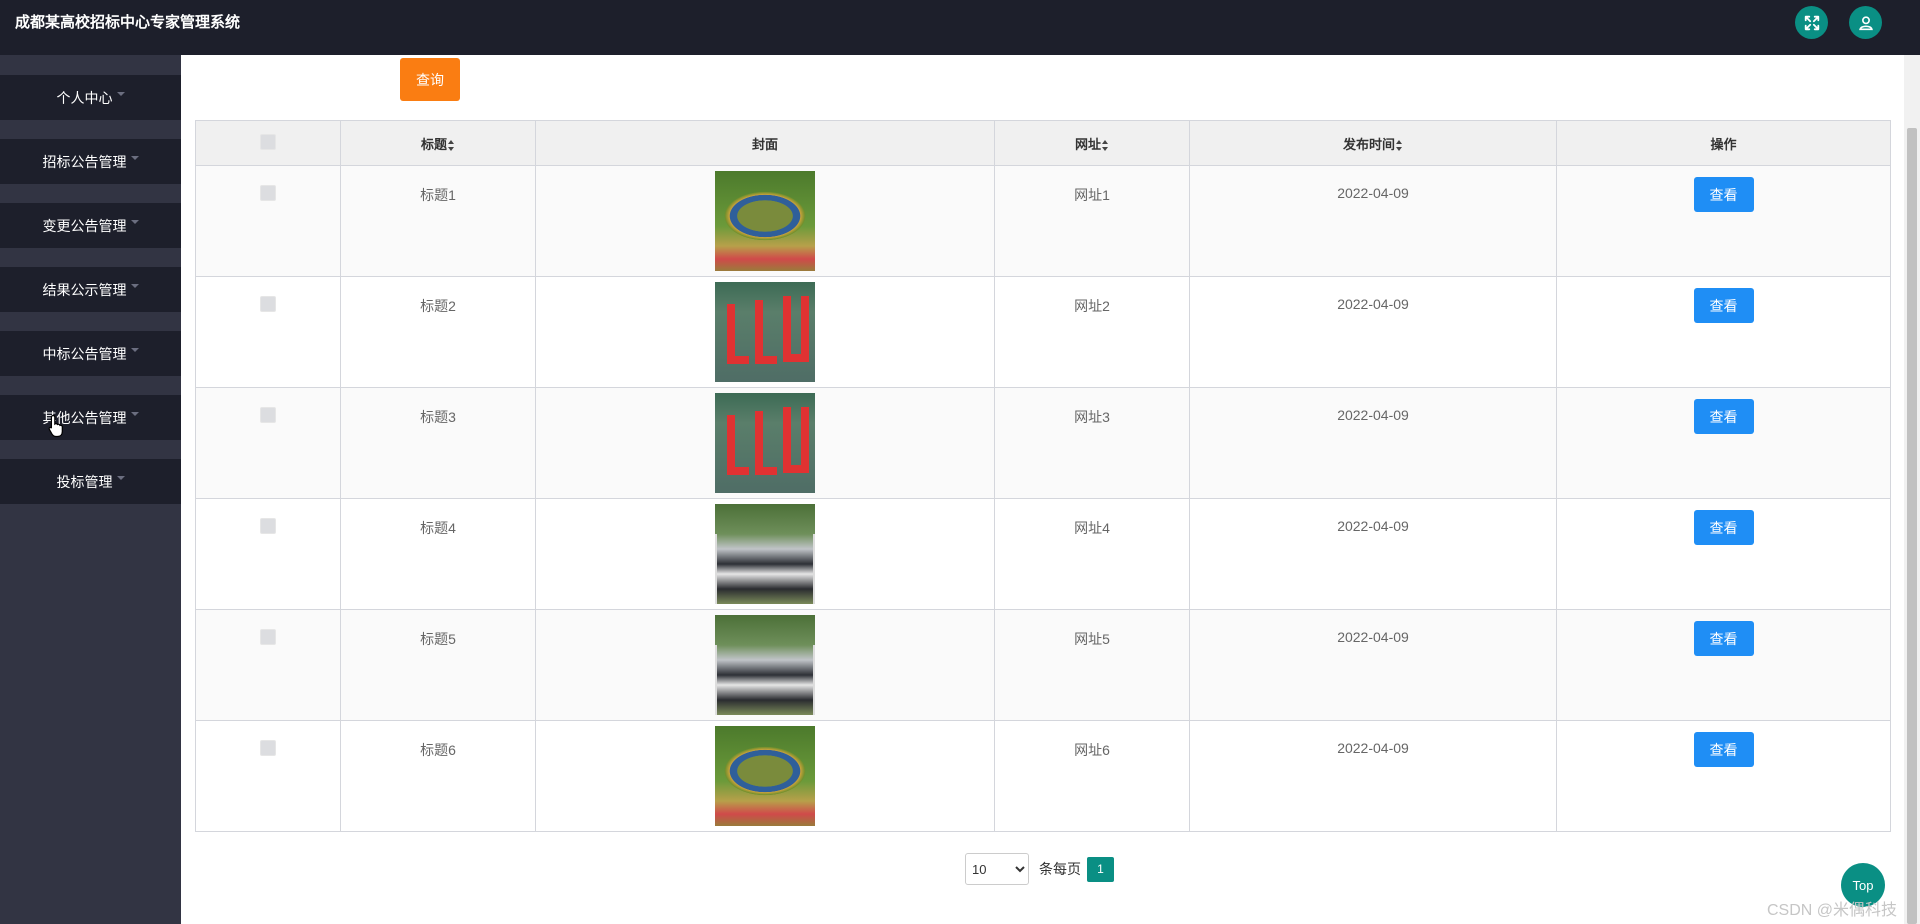 The image size is (1920, 924). What do you see at coordinates (430, 79) in the screenshot?
I see `query-button: 查询` at bounding box center [430, 79].